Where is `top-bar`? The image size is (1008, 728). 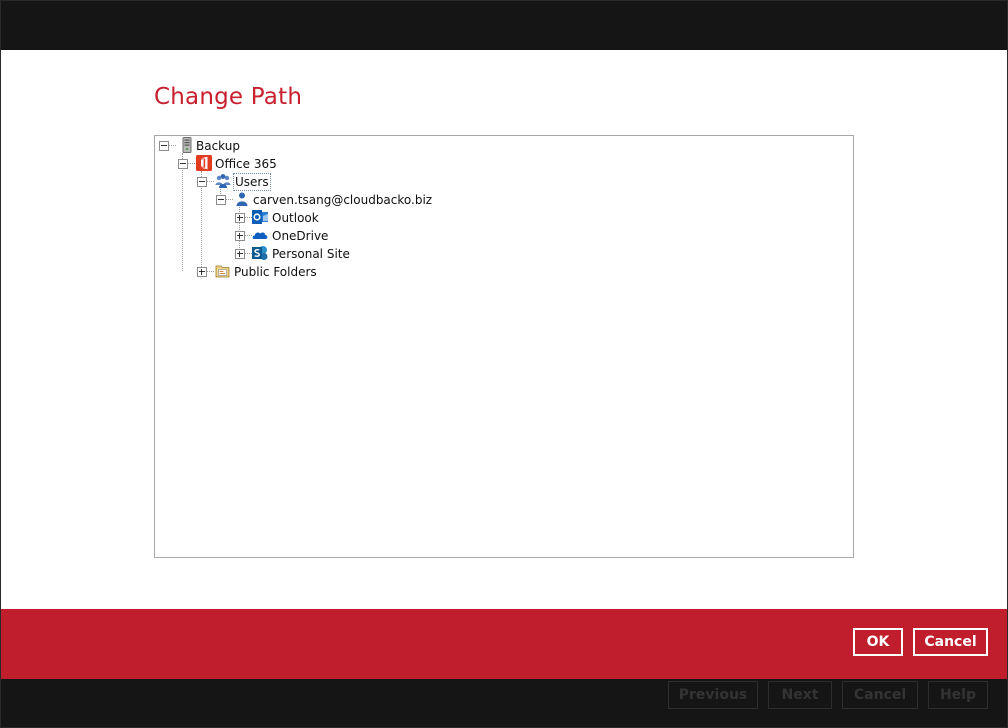
top-bar is located at coordinates (504, 25).